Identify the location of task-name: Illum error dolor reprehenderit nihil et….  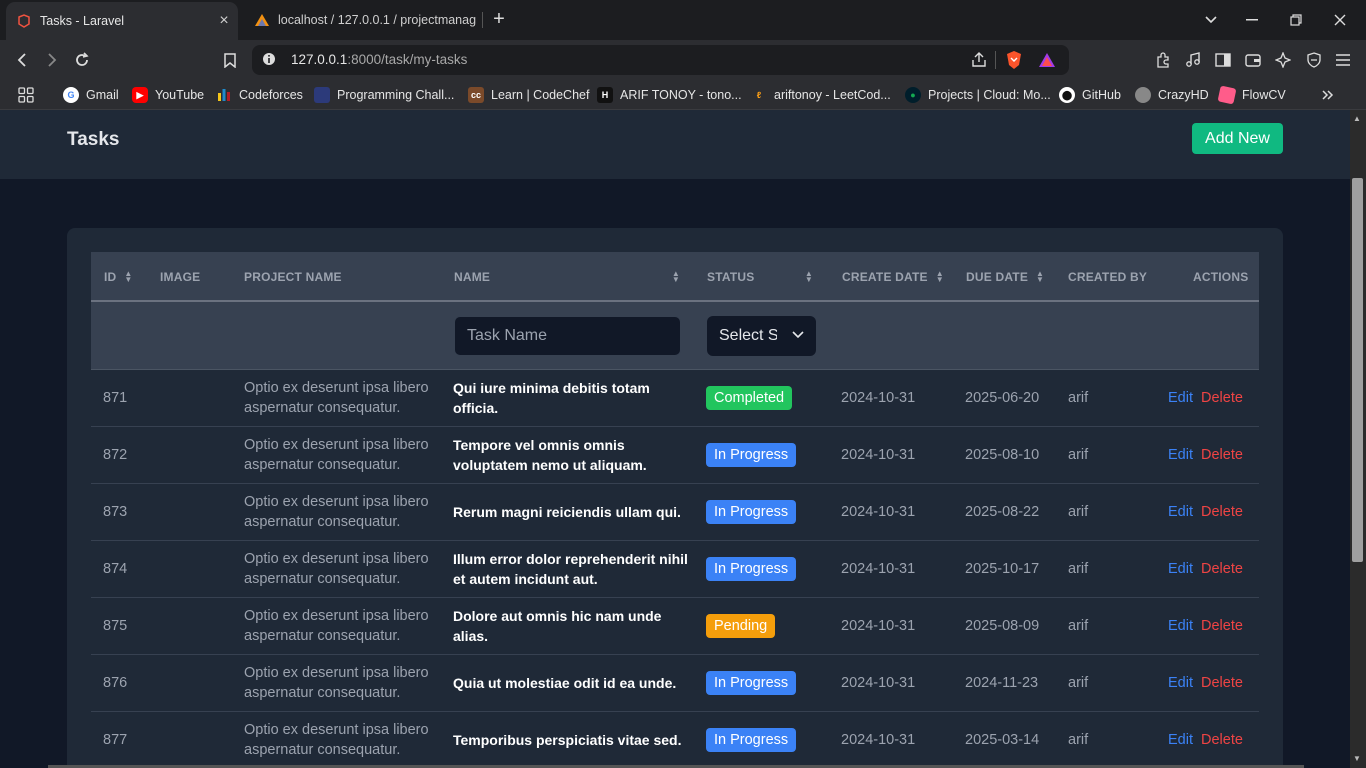
(573, 569).